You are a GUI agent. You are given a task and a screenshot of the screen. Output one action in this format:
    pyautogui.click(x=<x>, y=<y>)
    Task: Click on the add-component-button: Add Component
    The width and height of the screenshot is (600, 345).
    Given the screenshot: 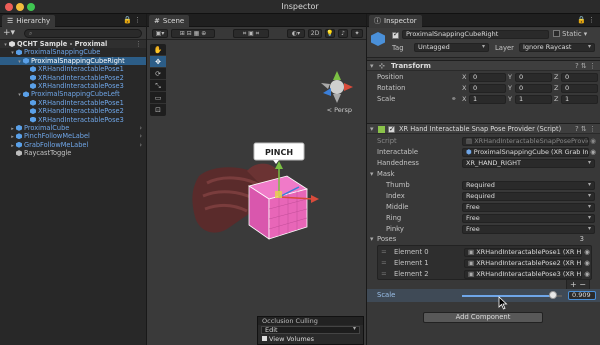 What is the action you would take?
    pyautogui.click(x=483, y=317)
    